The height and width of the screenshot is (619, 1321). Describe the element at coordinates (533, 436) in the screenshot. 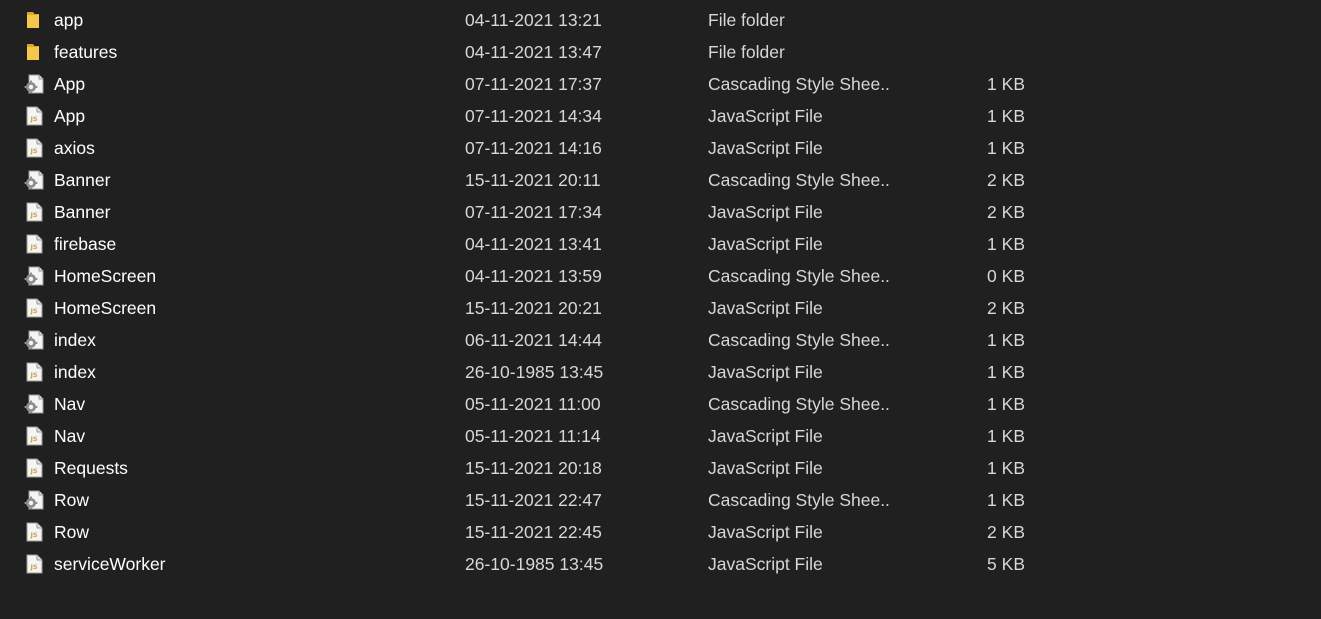

I see `file-date-modified: 05-11-2021 11:14` at that location.